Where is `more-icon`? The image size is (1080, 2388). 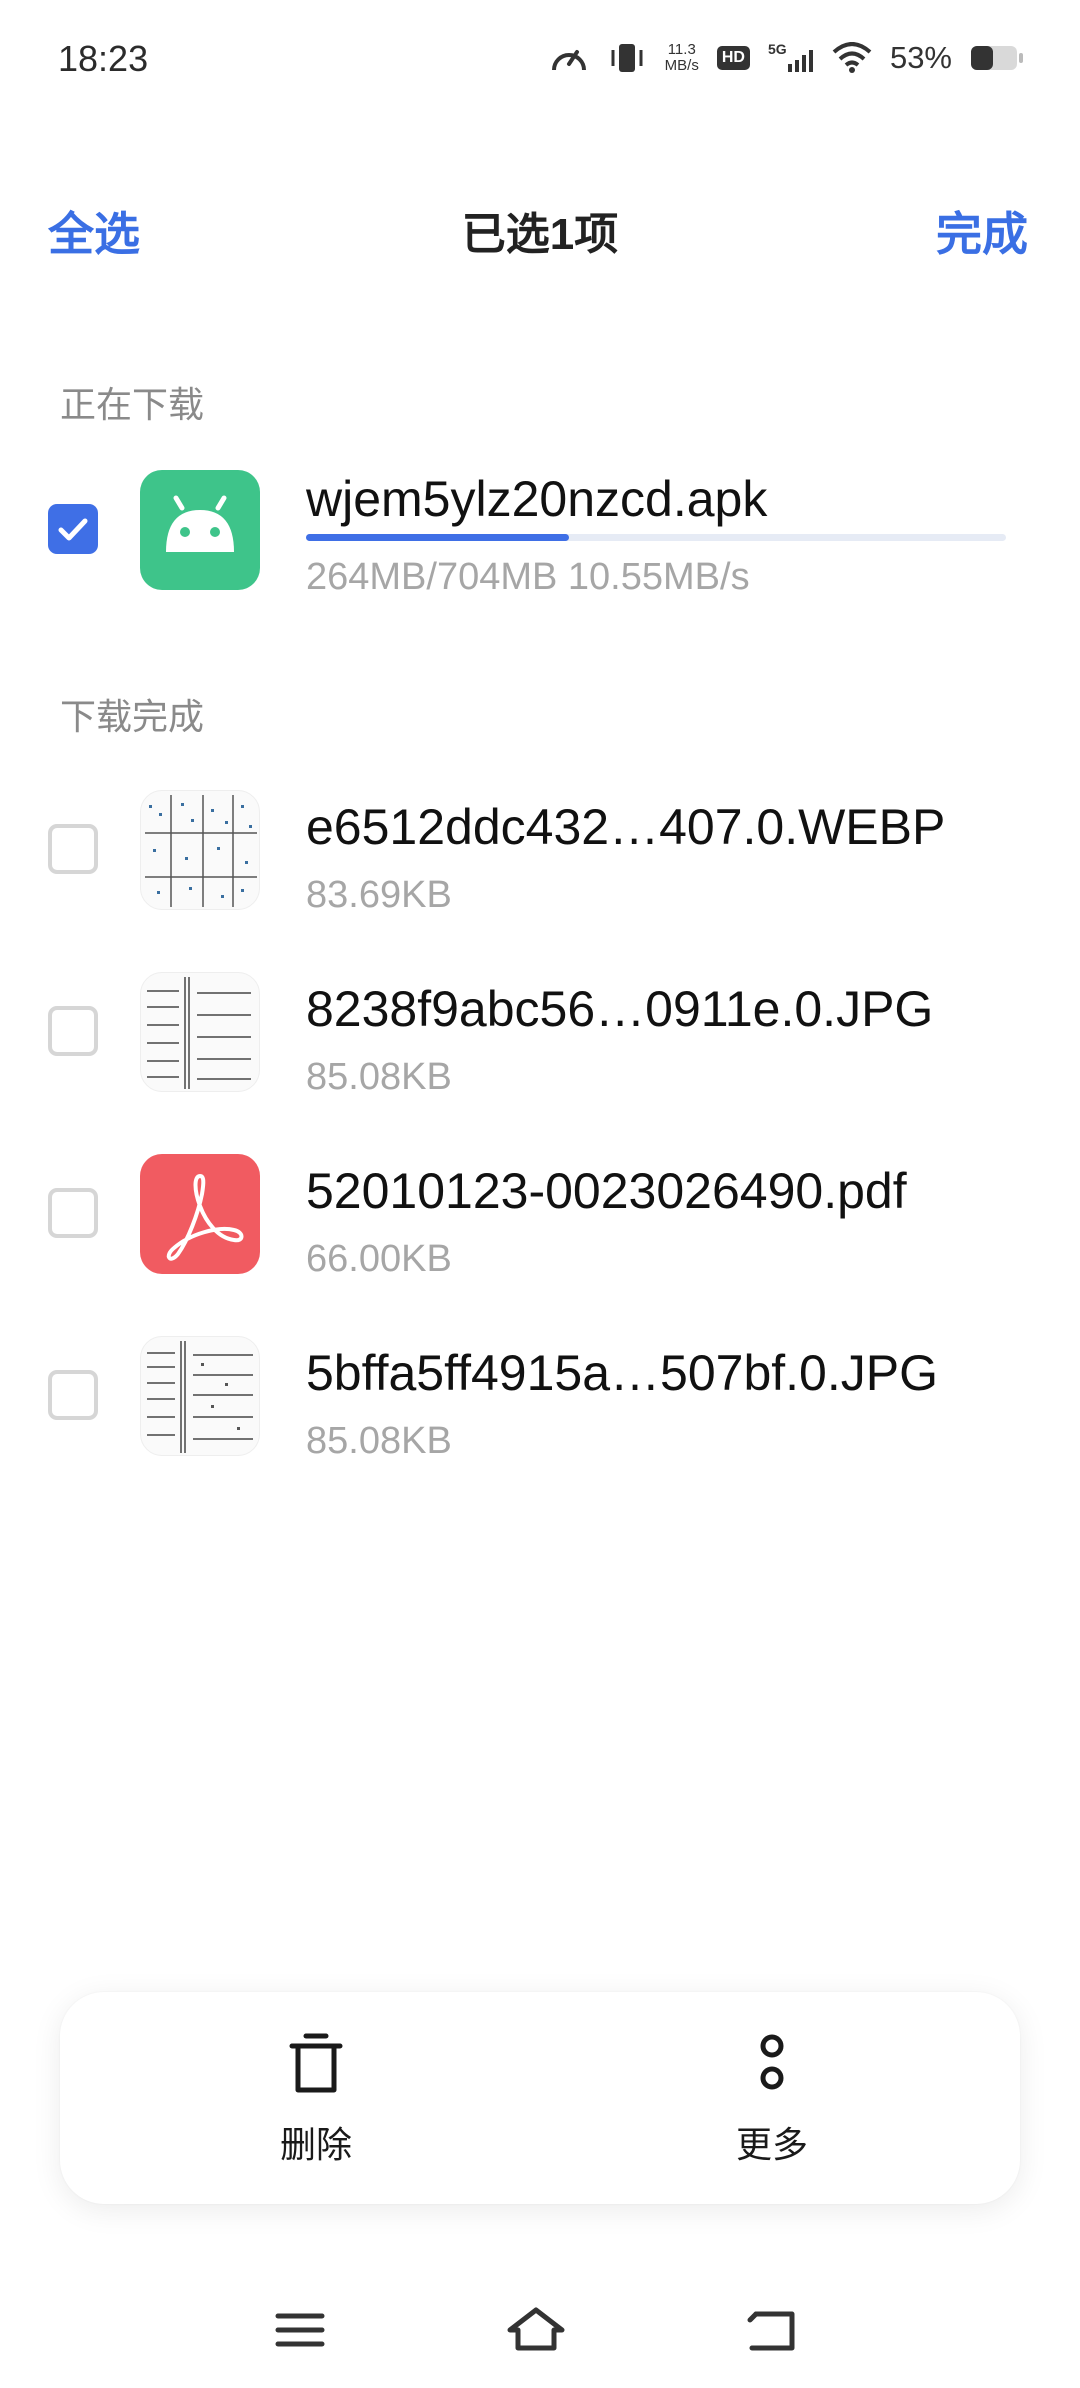 more-icon is located at coordinates (772, 2064).